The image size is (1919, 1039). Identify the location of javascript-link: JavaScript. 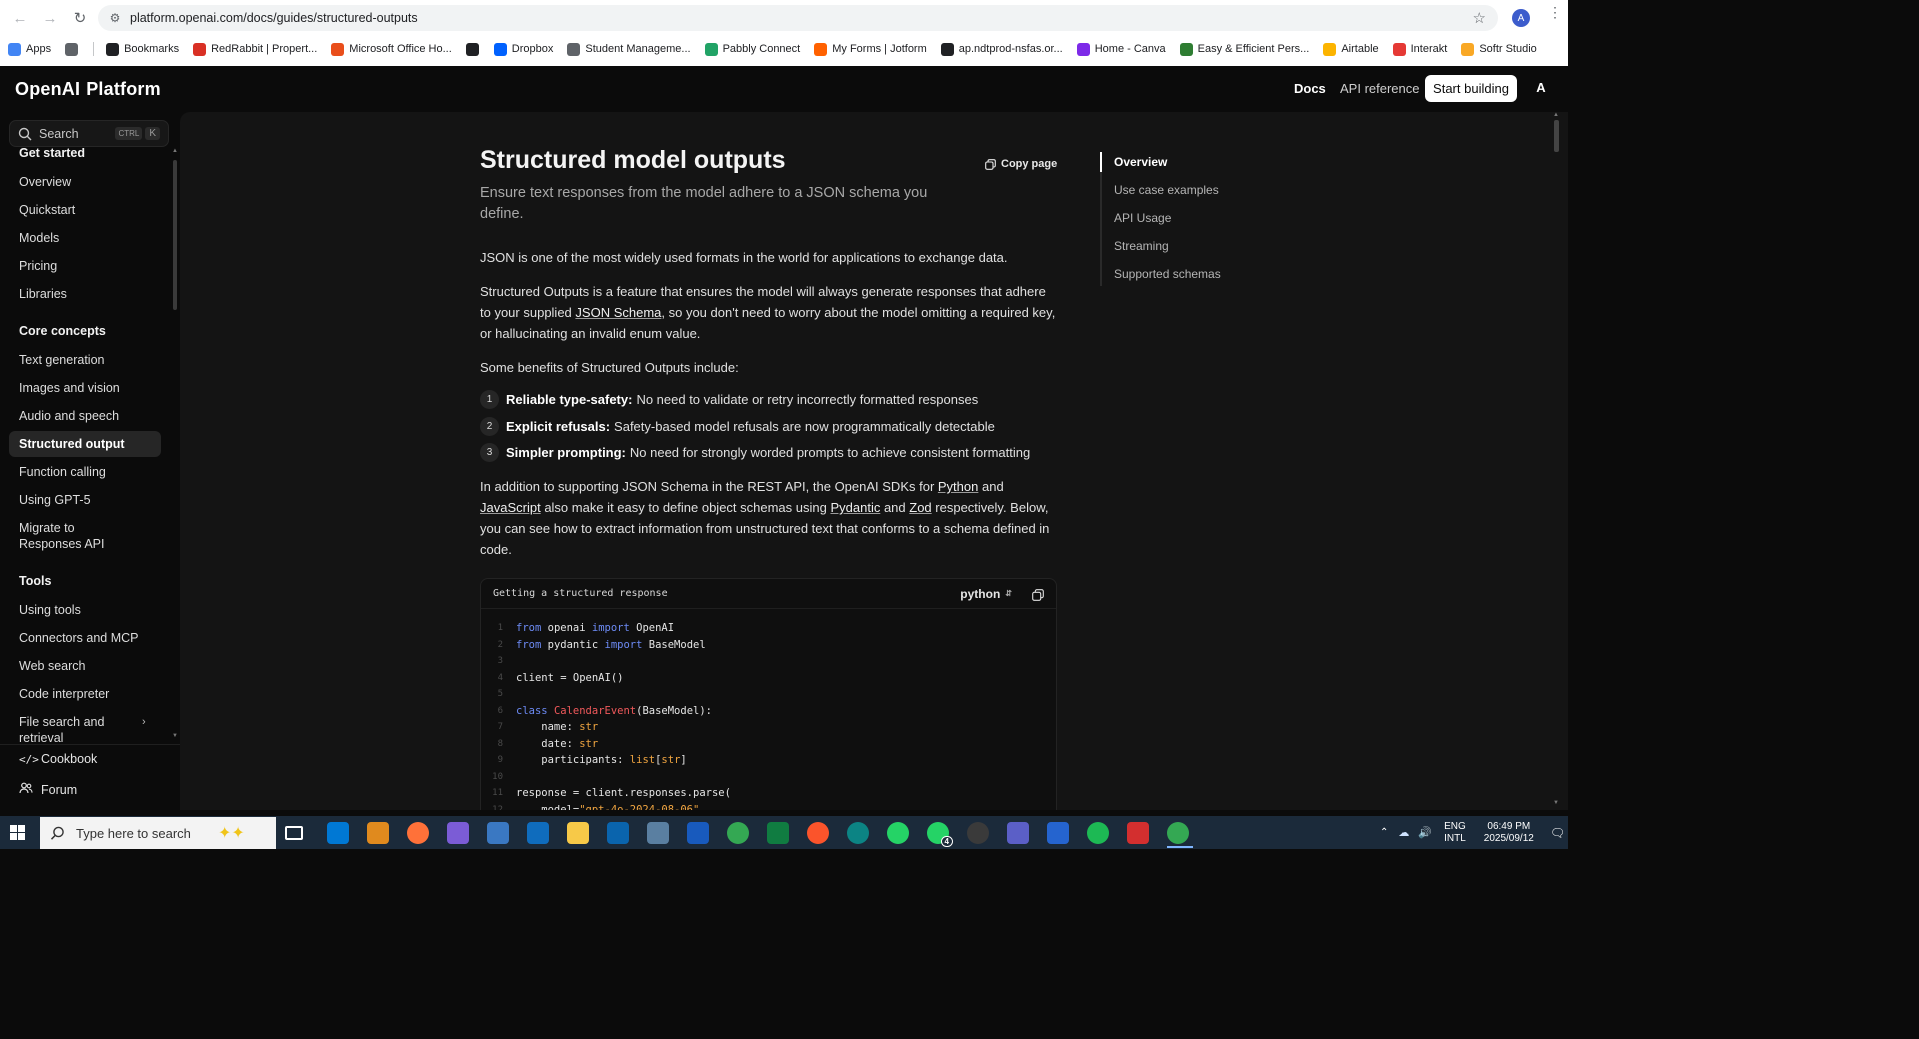
(510, 507).